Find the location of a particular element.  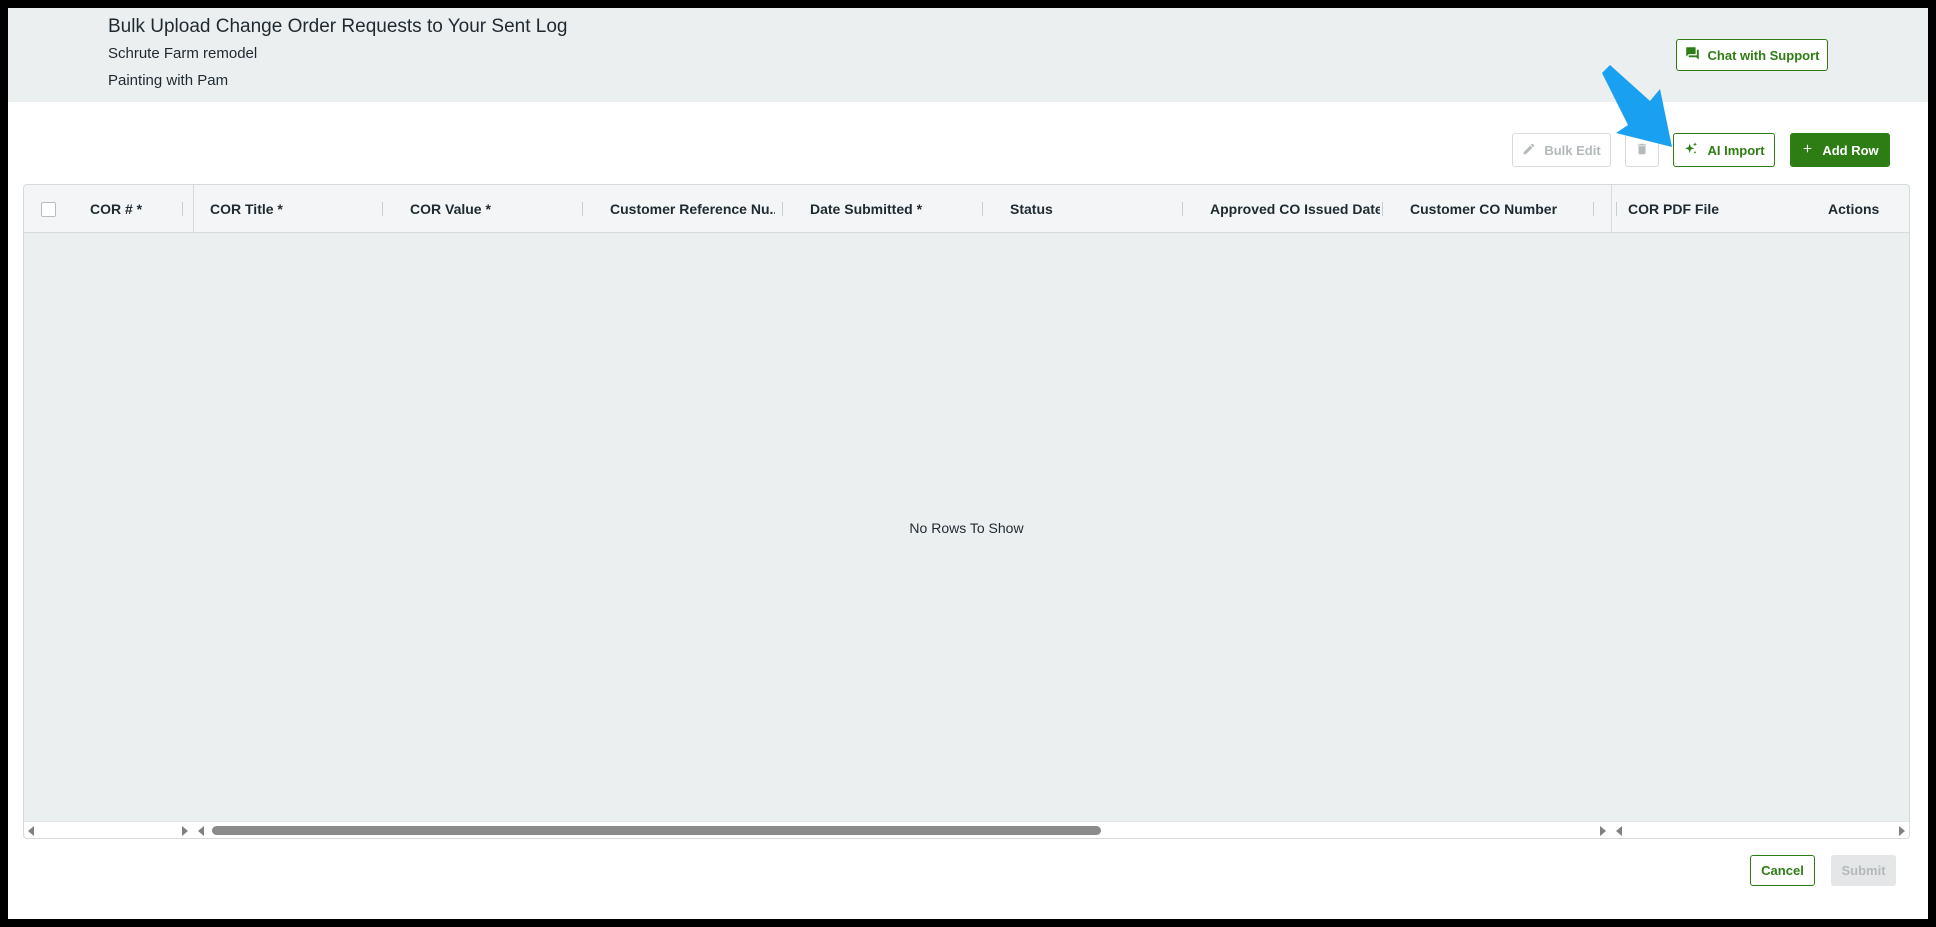

add-row-label: Add Row is located at coordinates (1850, 150).